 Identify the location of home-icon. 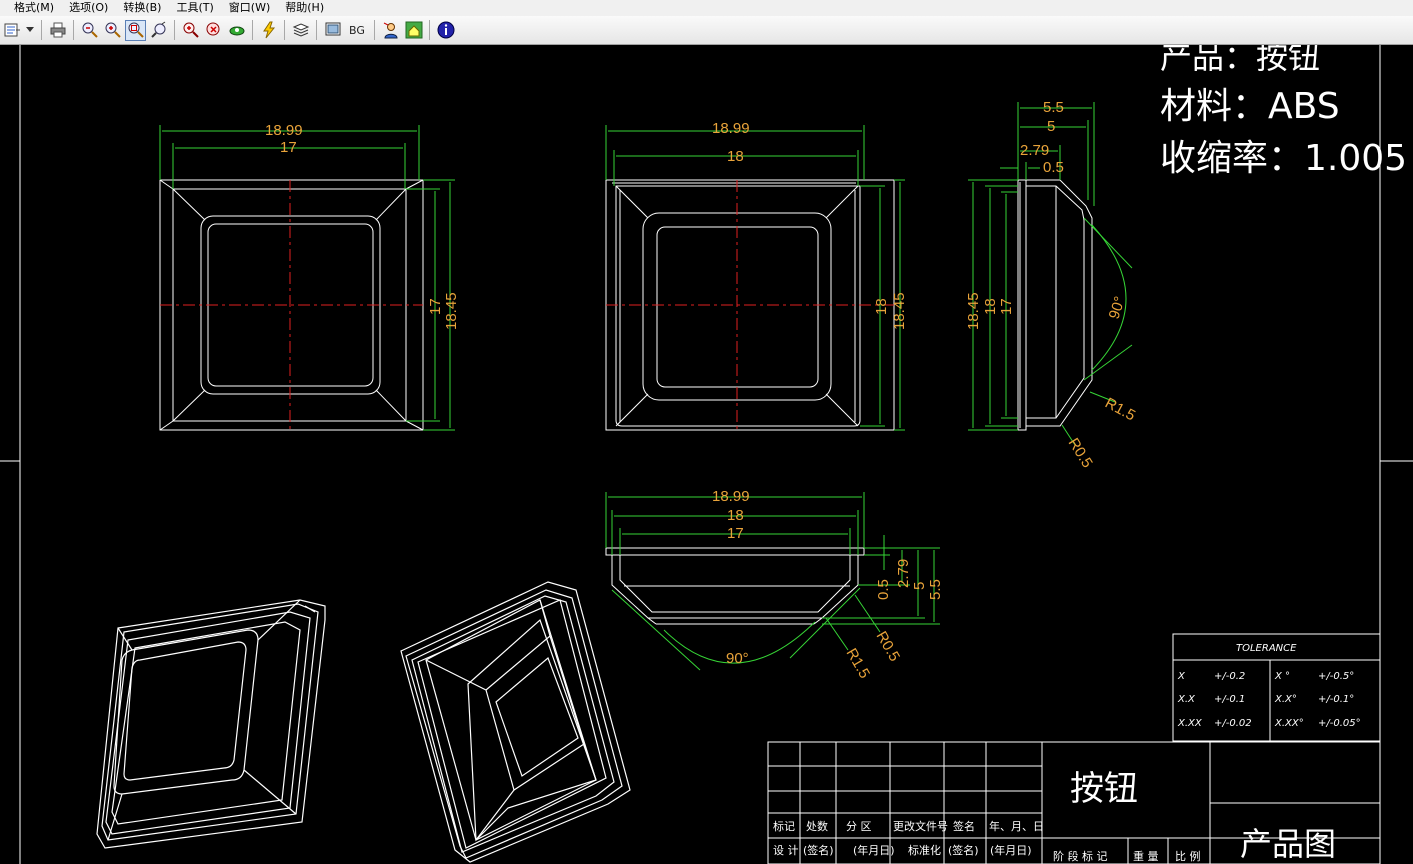
(413, 30).